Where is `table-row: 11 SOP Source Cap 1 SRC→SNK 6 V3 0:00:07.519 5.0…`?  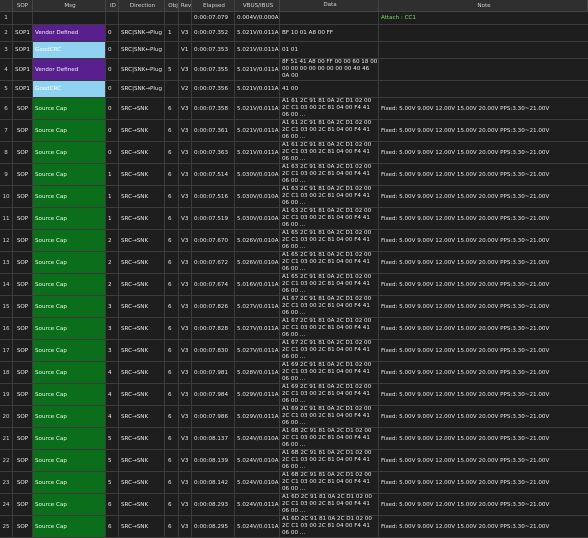
table-row: 11 SOP Source Cap 1 SRC→SNK 6 V3 0:00:07.519 5.0… is located at coordinates (294, 219).